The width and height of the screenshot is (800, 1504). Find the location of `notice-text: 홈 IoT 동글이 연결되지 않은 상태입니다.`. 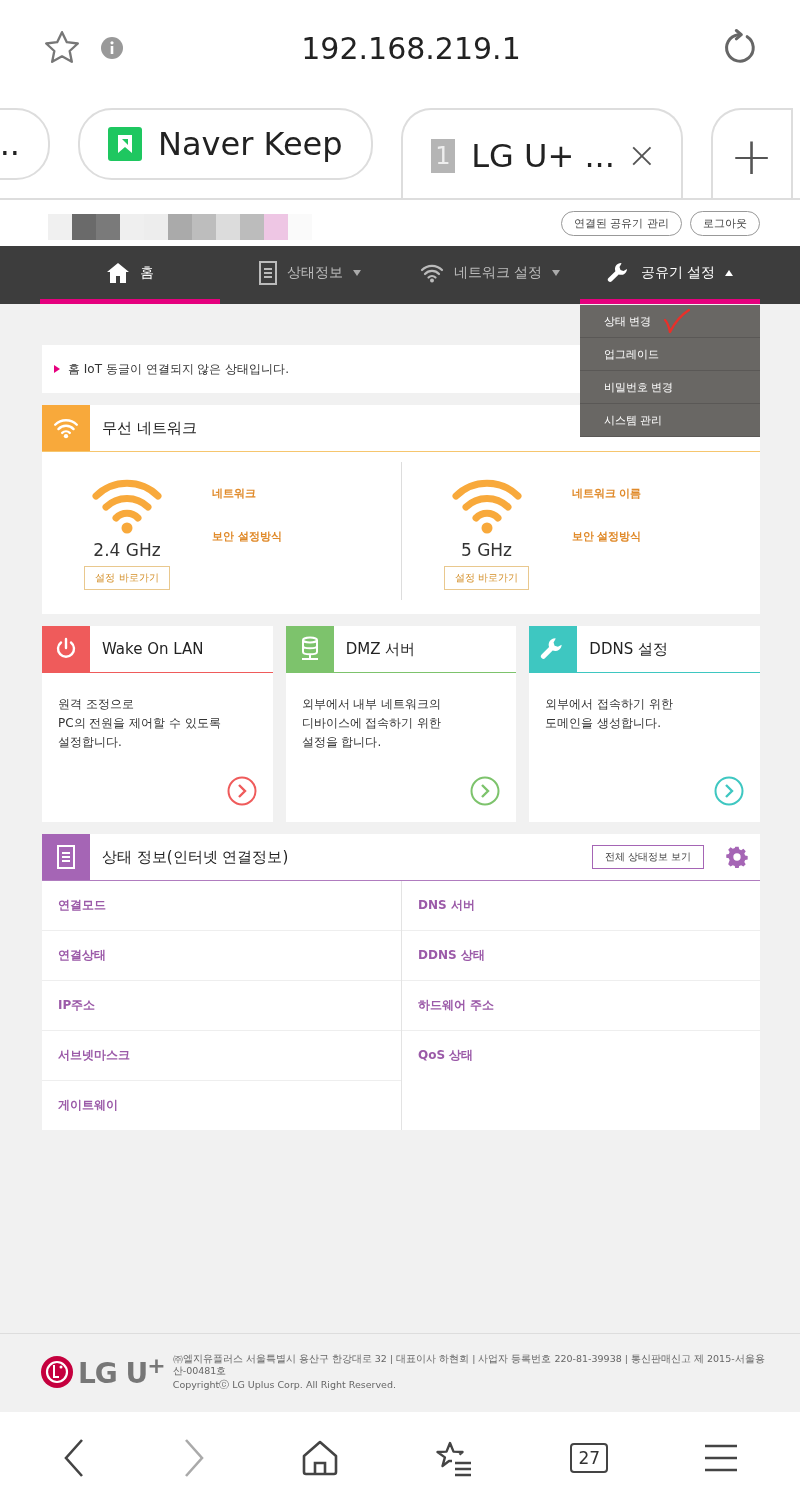

notice-text: 홈 IoT 동글이 연결되지 않은 상태입니다. is located at coordinates (179, 369).